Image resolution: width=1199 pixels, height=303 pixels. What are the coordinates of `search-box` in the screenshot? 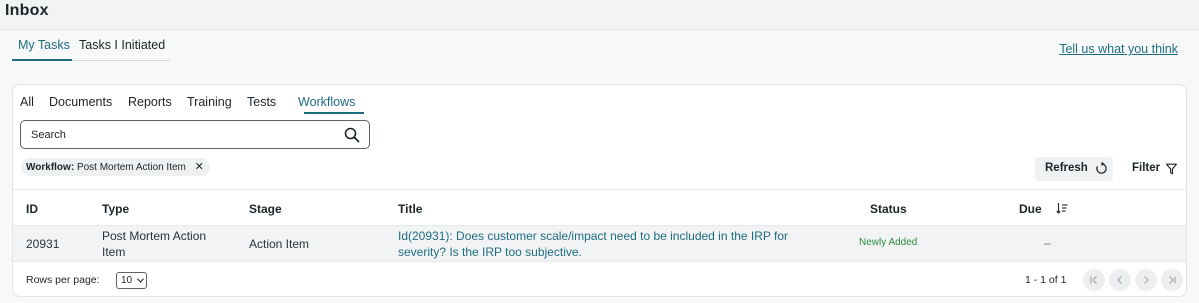 It's located at (195, 134).